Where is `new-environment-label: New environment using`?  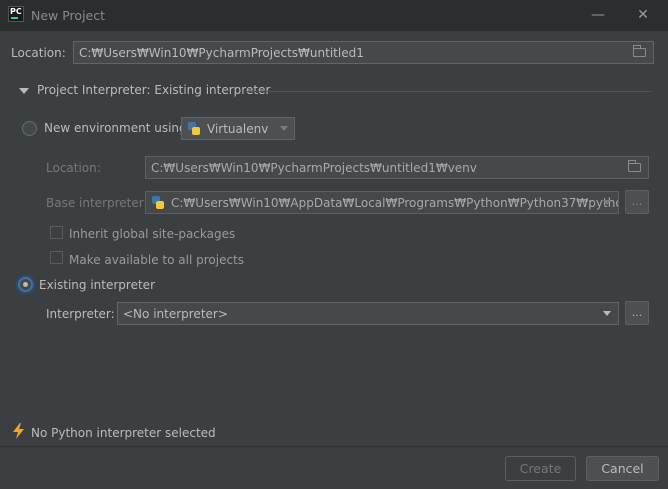 new-environment-label: New environment using is located at coordinates (115, 128).